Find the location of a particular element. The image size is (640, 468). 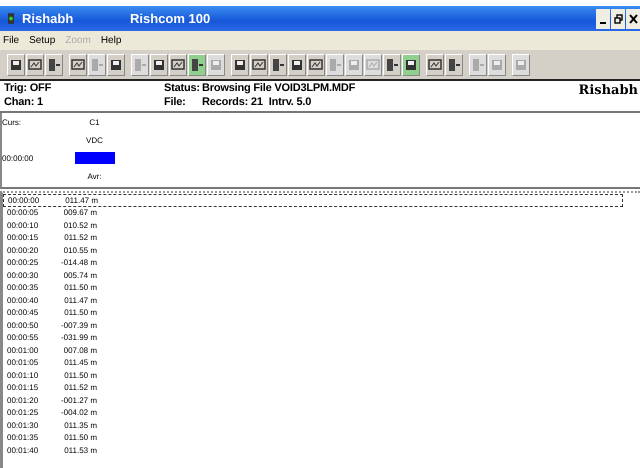

value-display is located at coordinates (94, 158).